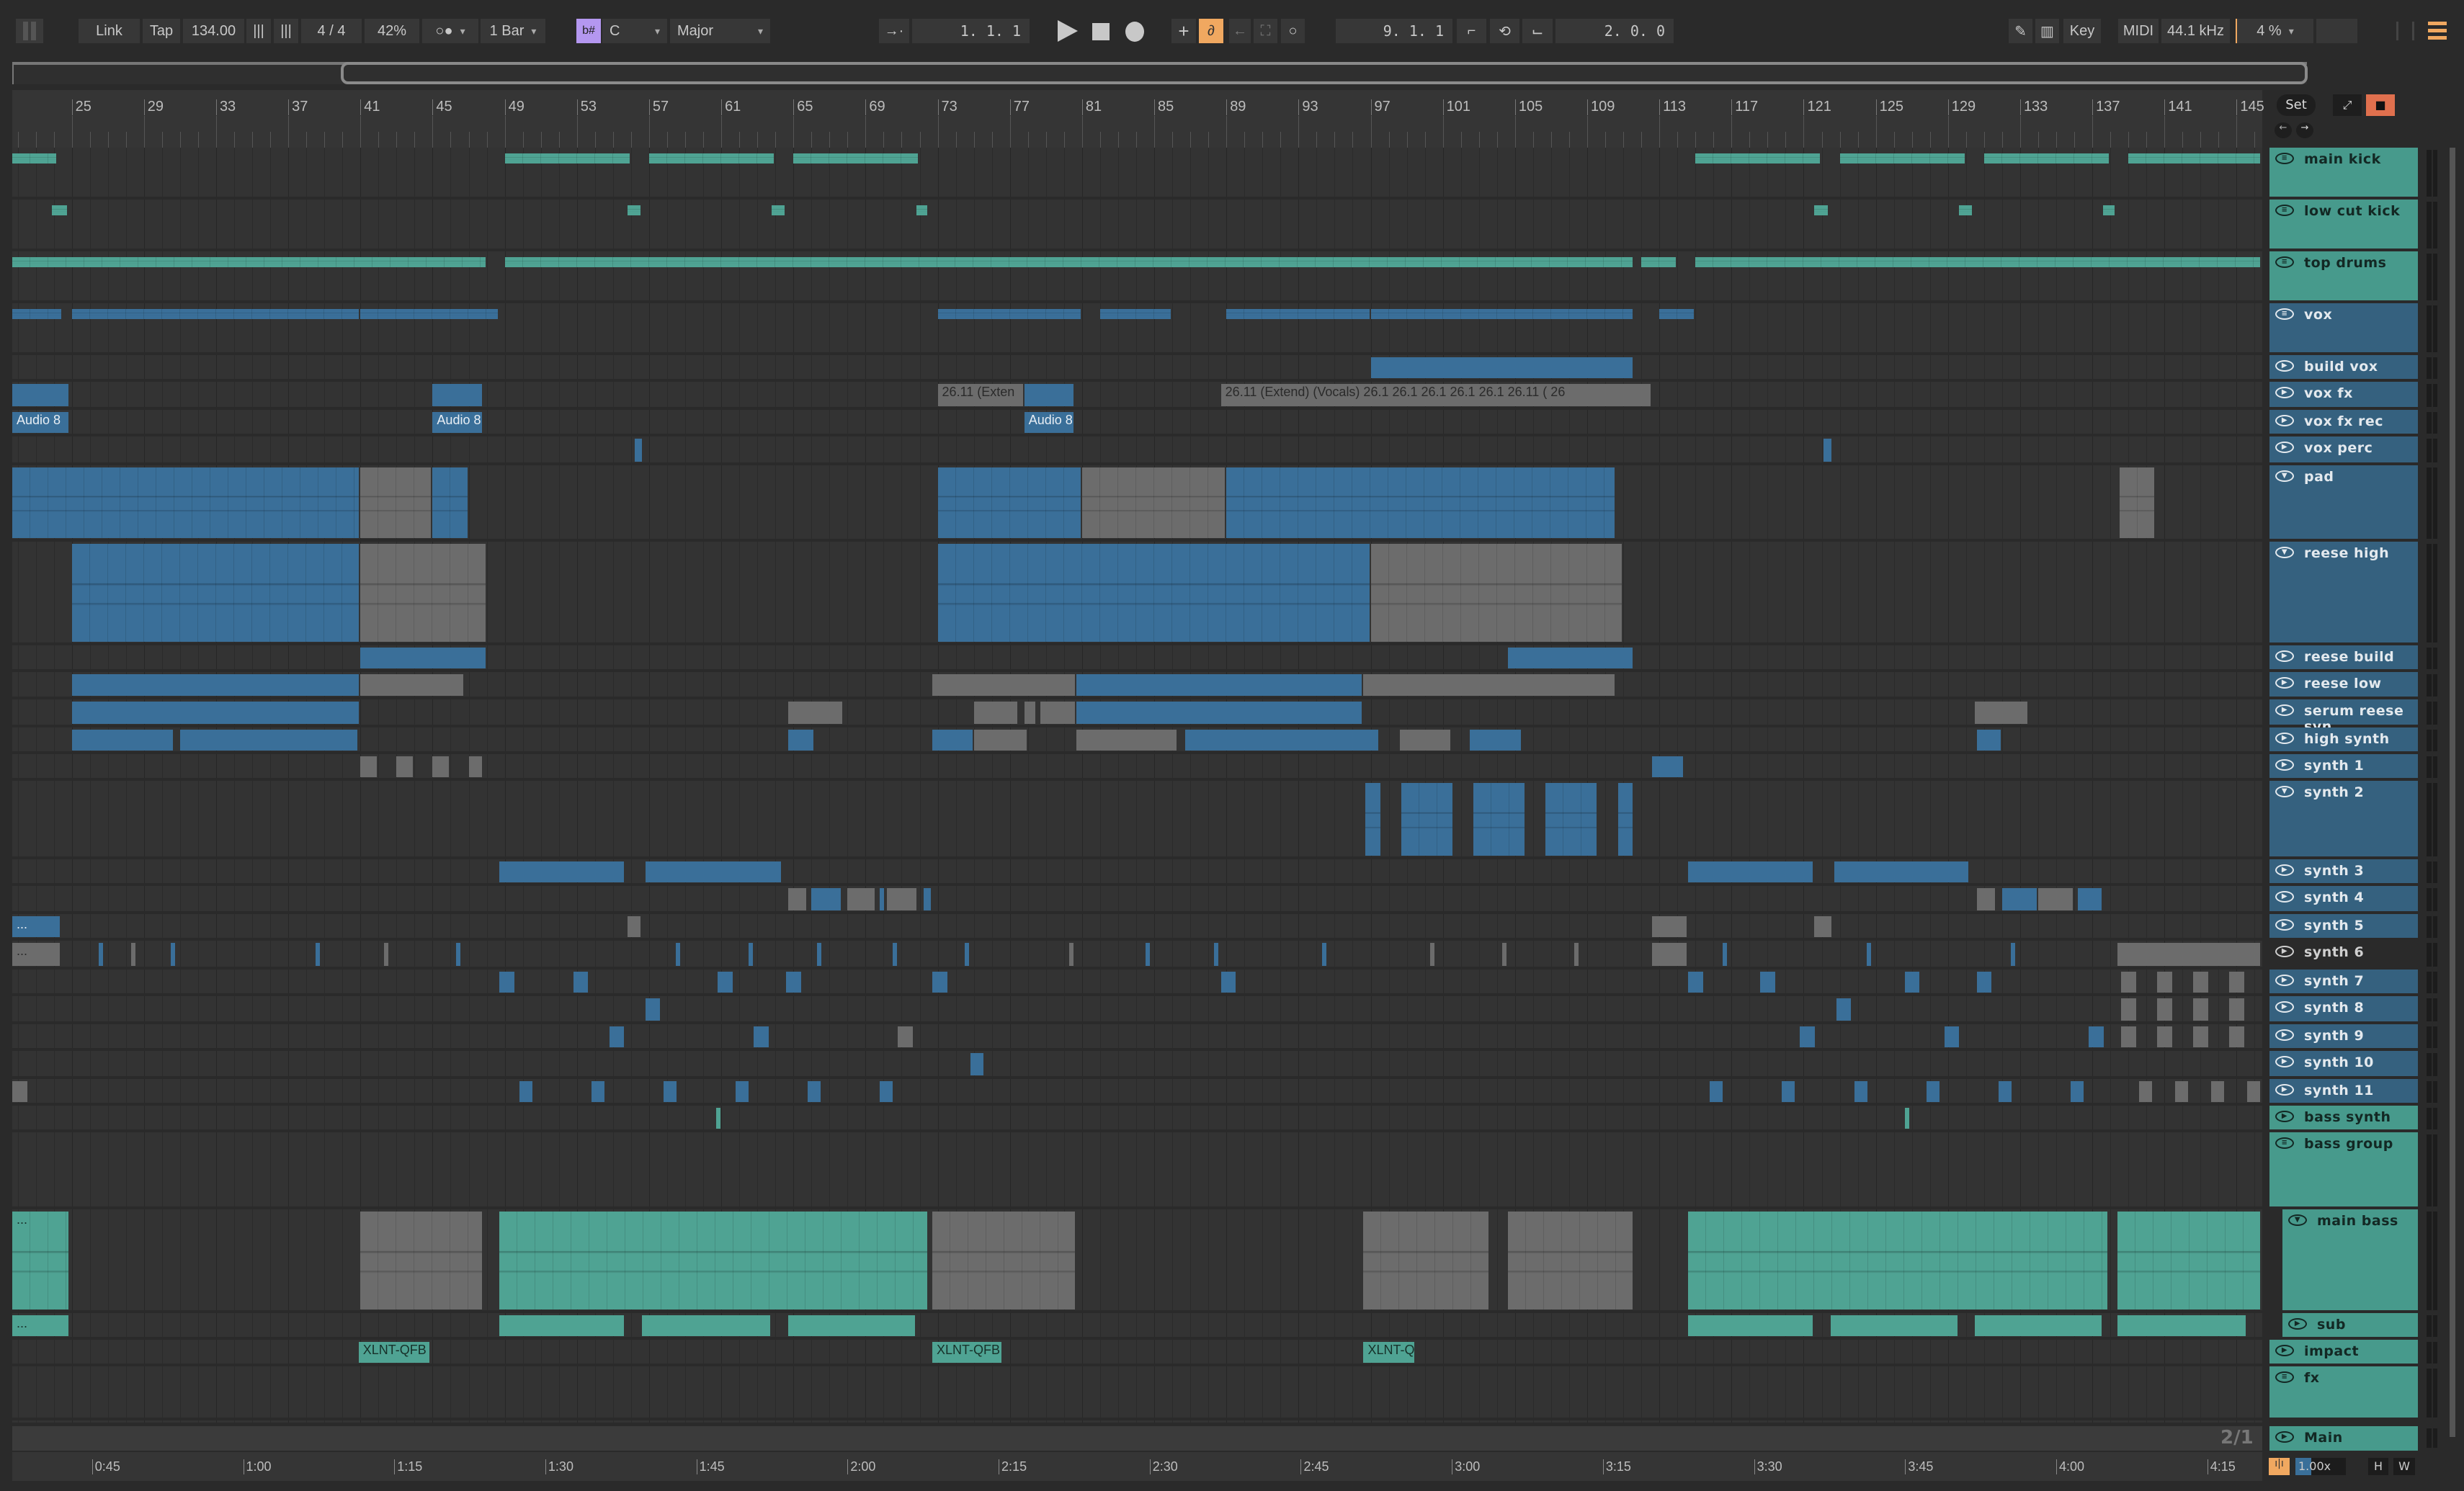  What do you see at coordinates (2343, 819) in the screenshot?
I see `track-header-synth-2: ▼ synth 2` at bounding box center [2343, 819].